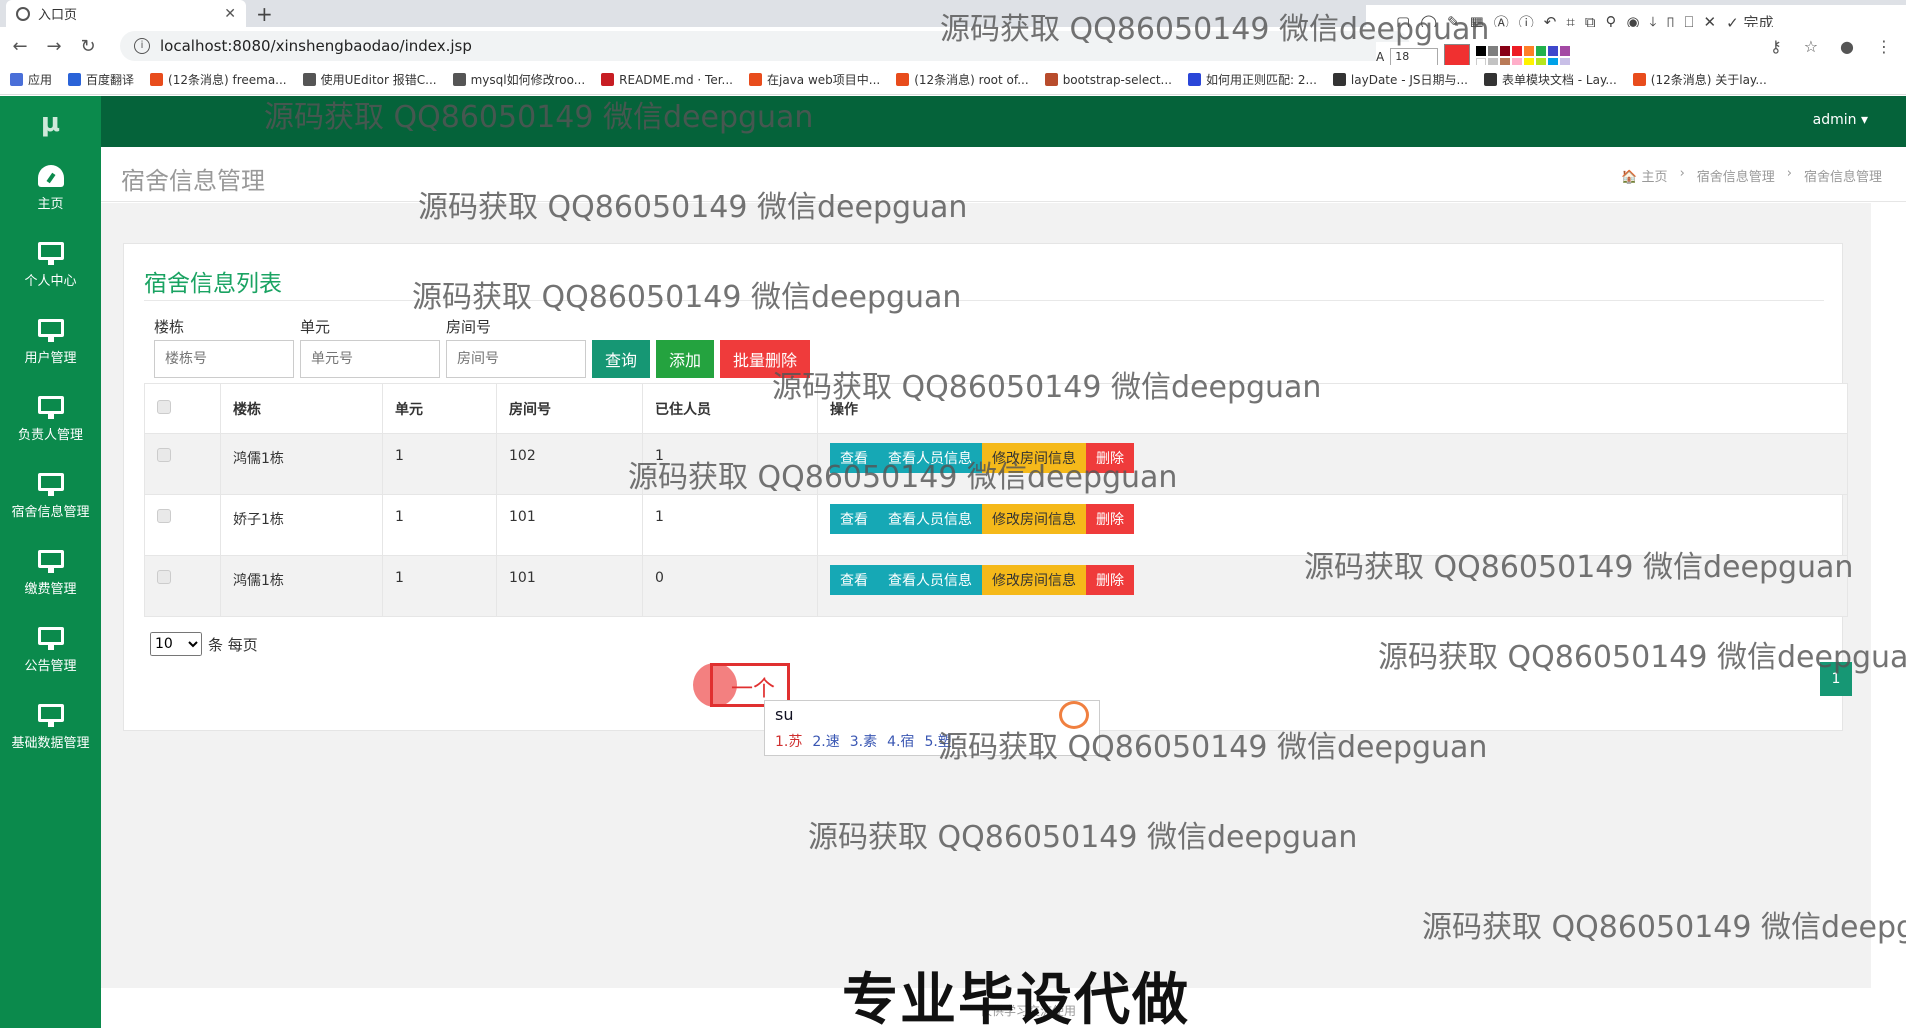  I want to click on bookmark-item: 应用, so click(31, 79).